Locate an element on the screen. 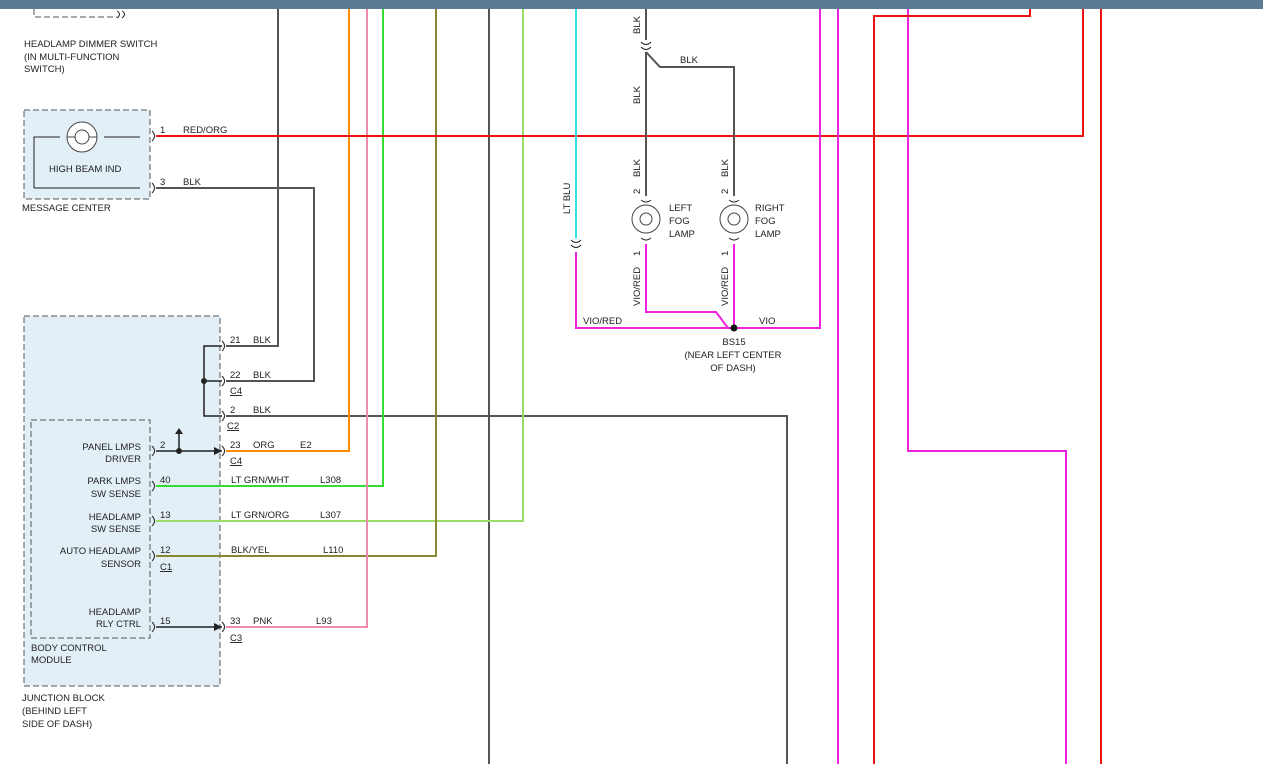  jb-wire-22: BLK is located at coordinates (262, 375).